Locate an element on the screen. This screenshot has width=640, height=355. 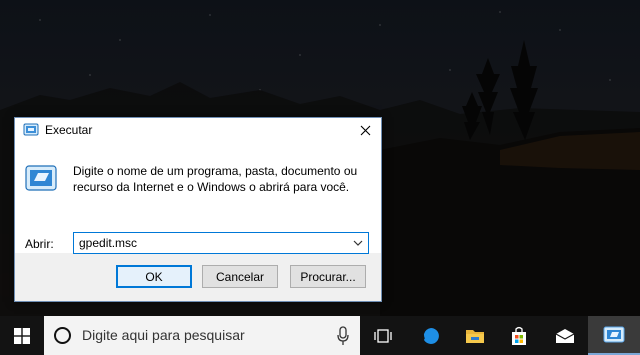
open-label: Abrir: is located at coordinates (39, 244).